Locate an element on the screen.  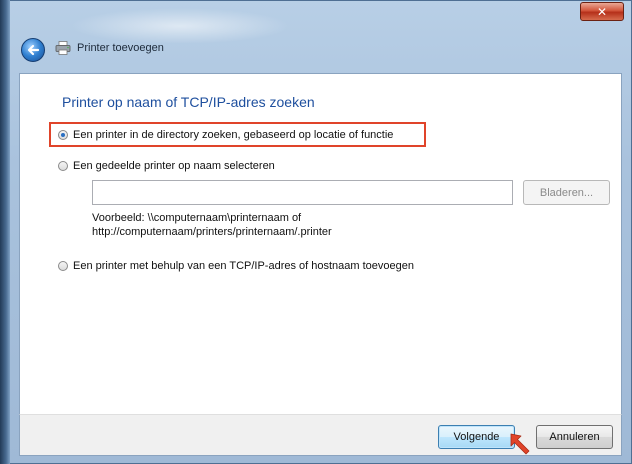
cancel-button: Annuleren is located at coordinates (574, 437).